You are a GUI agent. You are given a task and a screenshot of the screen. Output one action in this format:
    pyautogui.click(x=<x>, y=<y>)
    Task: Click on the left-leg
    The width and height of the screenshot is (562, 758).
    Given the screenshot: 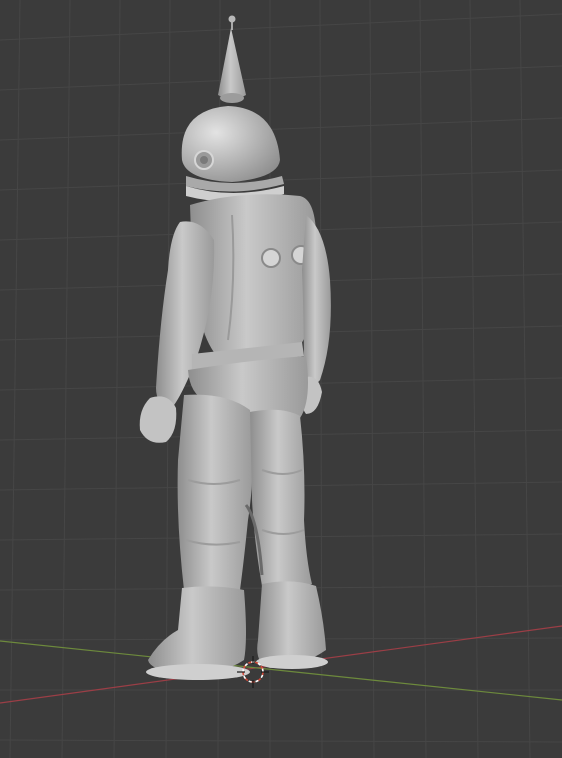 What is the action you would take?
    pyautogui.click(x=215, y=493)
    